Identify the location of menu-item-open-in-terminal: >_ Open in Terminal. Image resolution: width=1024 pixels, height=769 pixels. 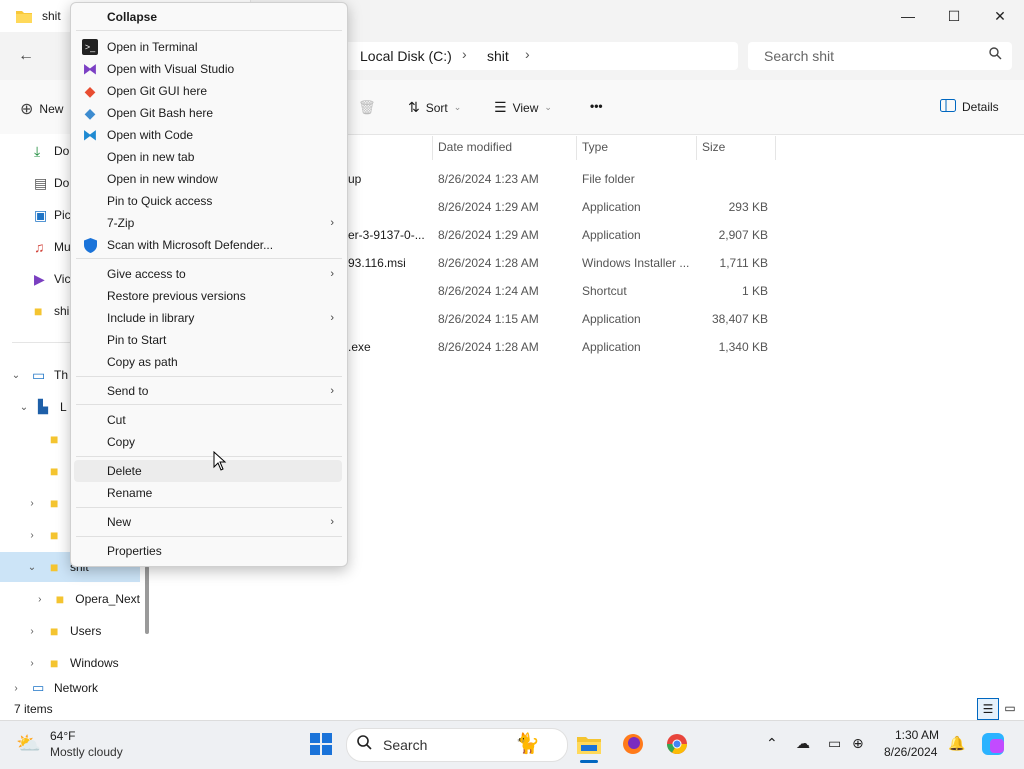
(208, 47).